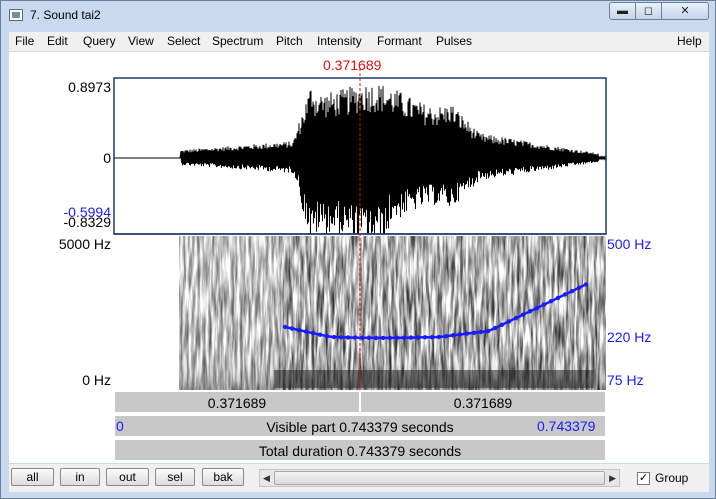 This screenshot has width=716, height=499. I want to click on horizontal-scrollbar: ◀ ▶, so click(439, 478).